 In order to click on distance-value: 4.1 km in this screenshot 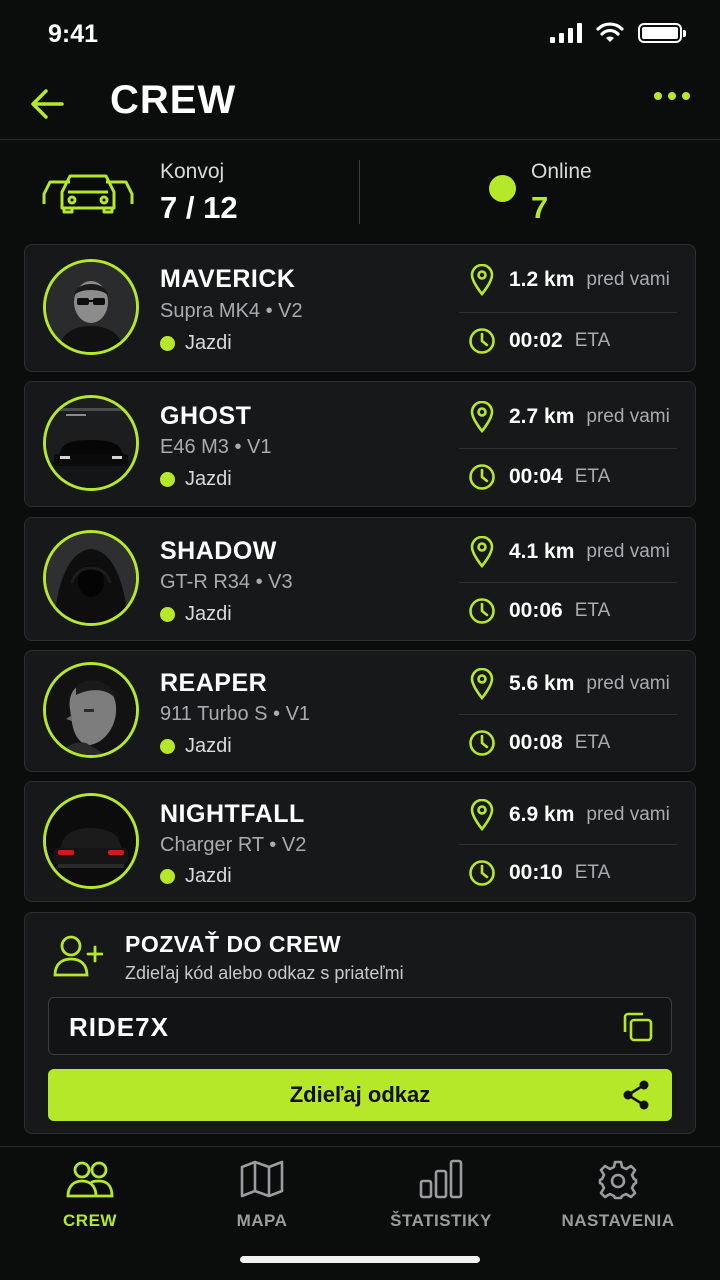, I will do `click(542, 551)`.